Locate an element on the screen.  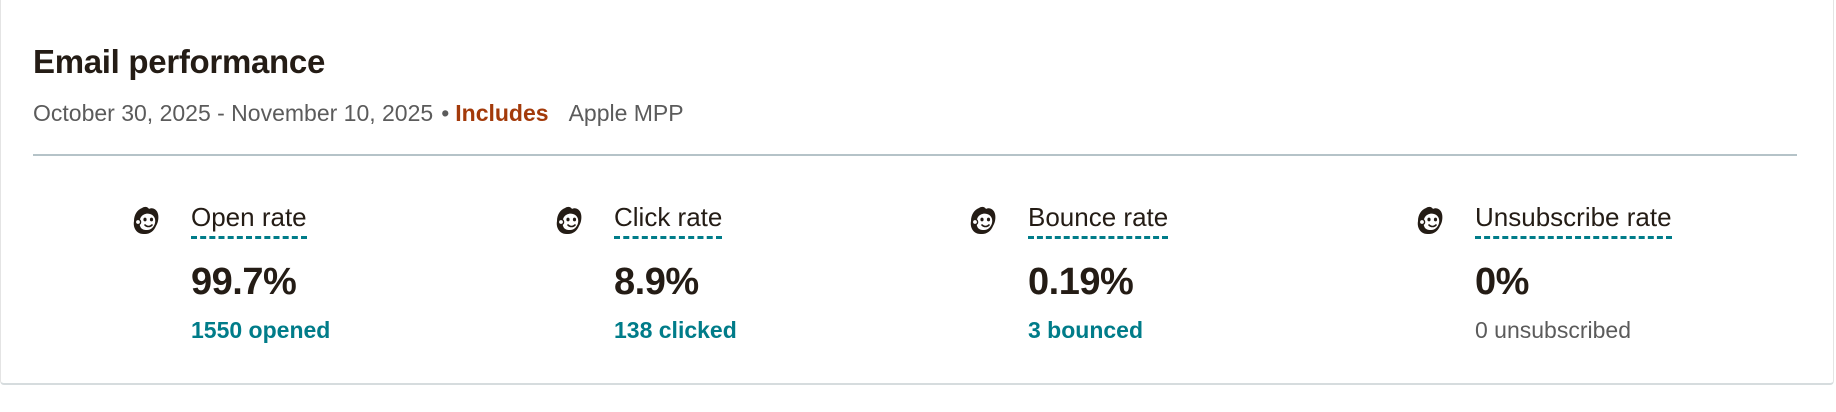
metric-value: 99.7% is located at coordinates (244, 282).